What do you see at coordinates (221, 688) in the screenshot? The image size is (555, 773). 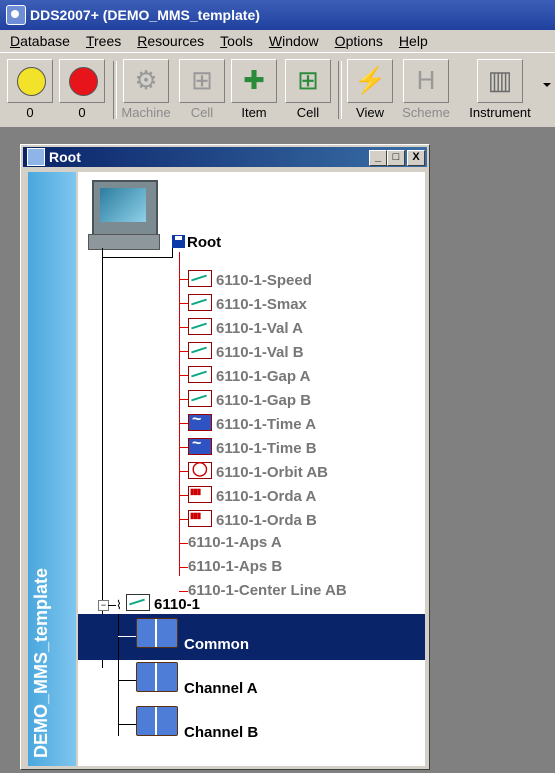 I see `group-node: Channel A` at bounding box center [221, 688].